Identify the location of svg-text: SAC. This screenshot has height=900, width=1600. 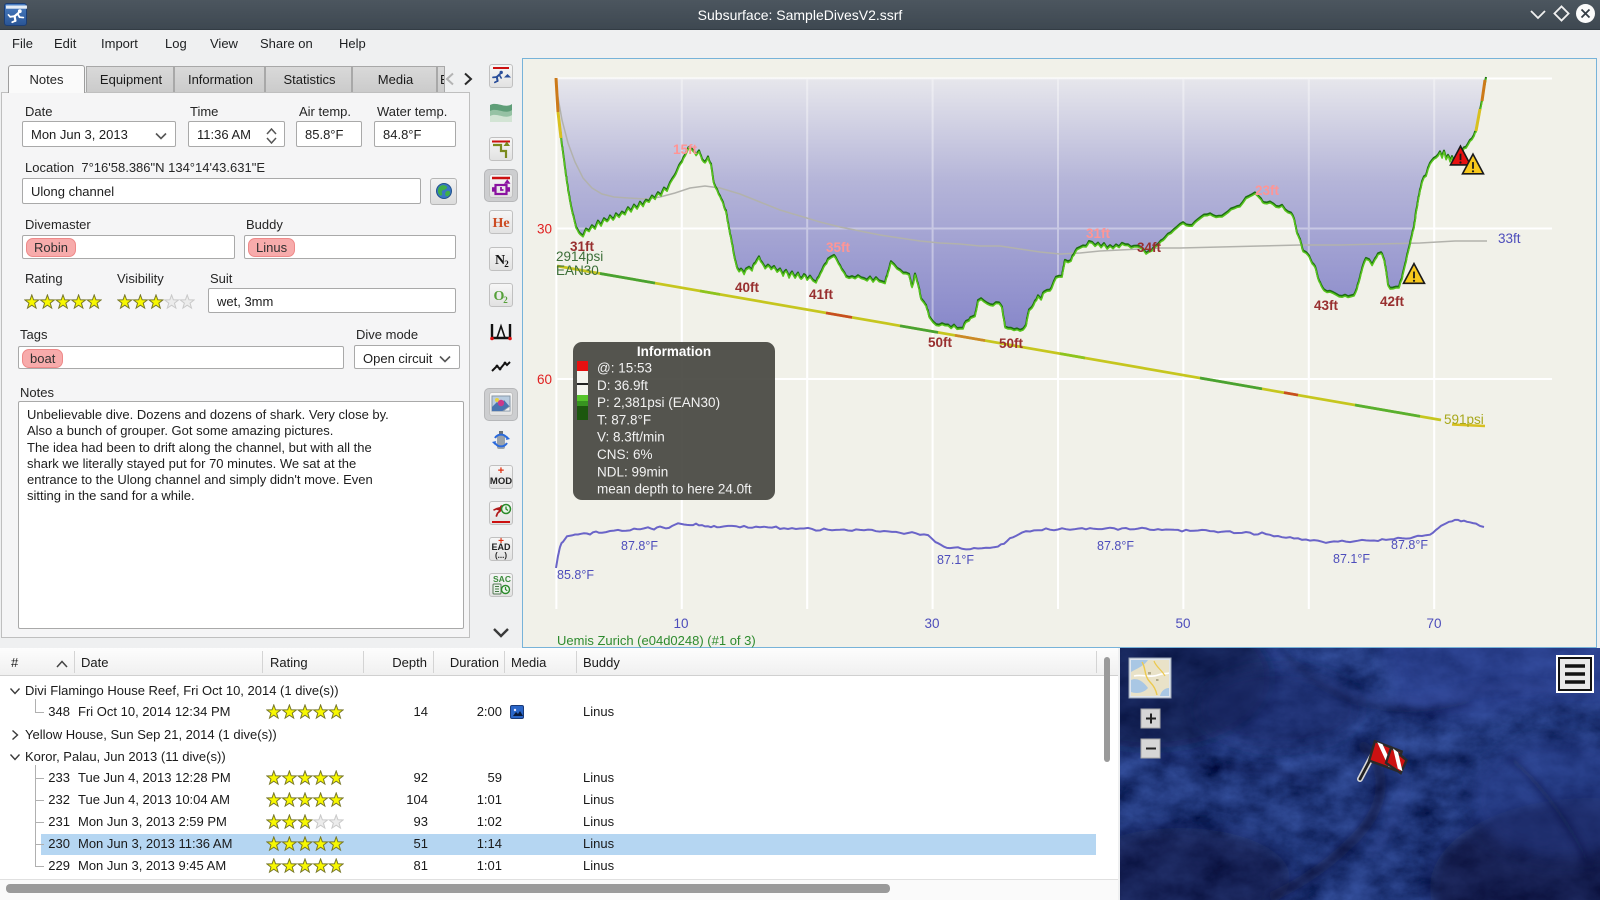
(502, 579).